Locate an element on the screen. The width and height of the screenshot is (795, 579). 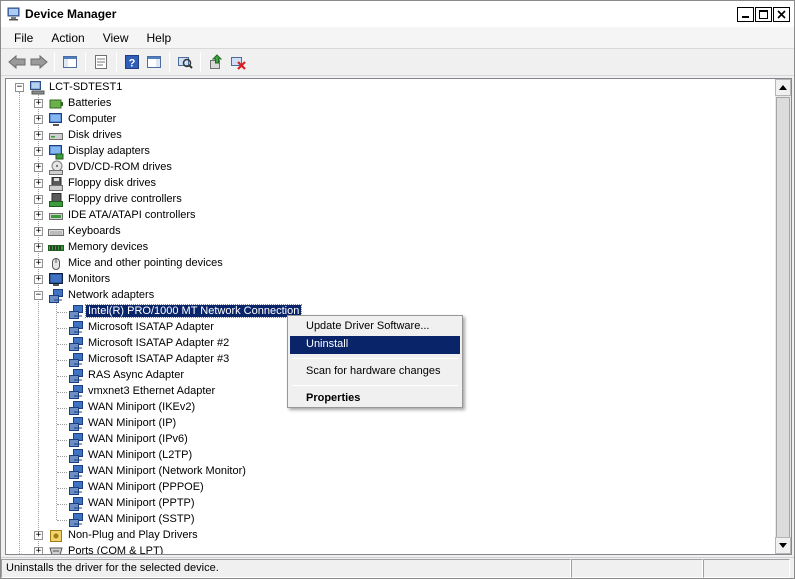
help-toolbar-button: ? is located at coordinates (132, 62).